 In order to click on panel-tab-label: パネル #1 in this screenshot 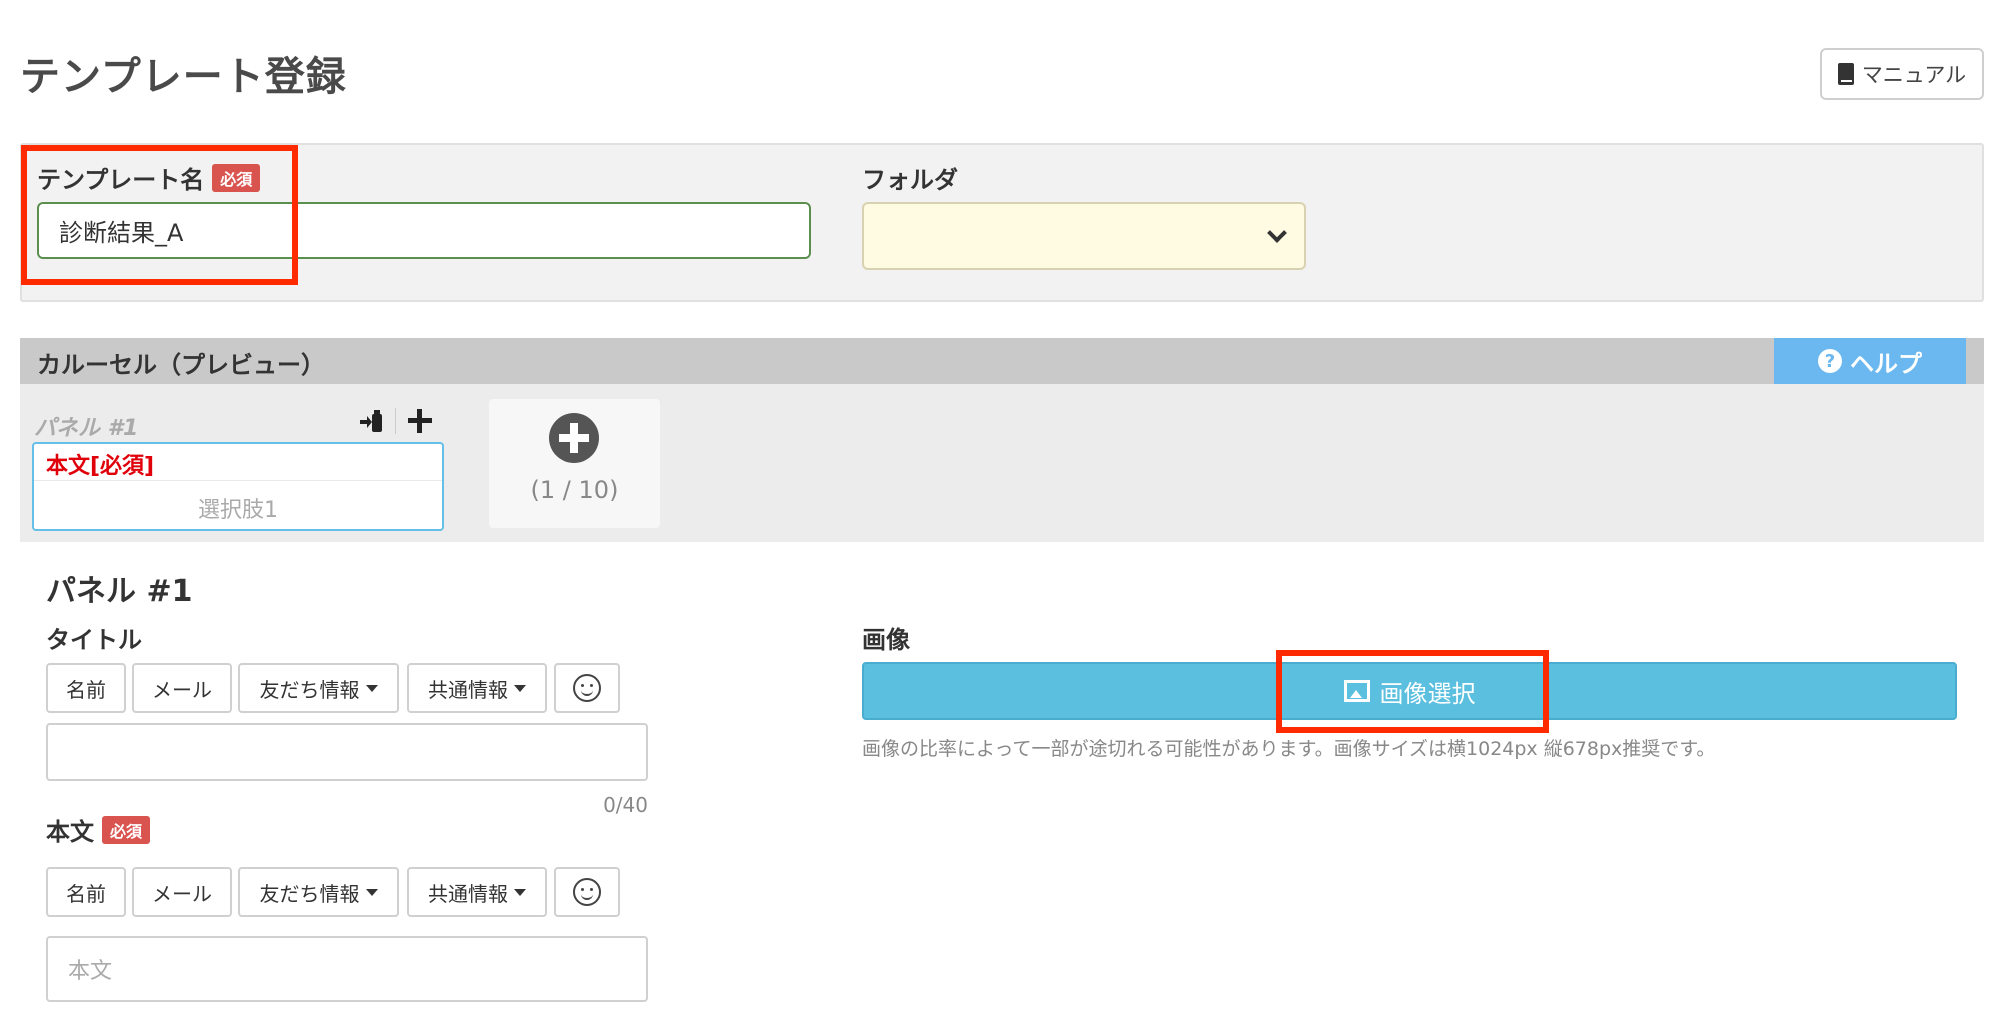, I will do `click(86, 428)`.